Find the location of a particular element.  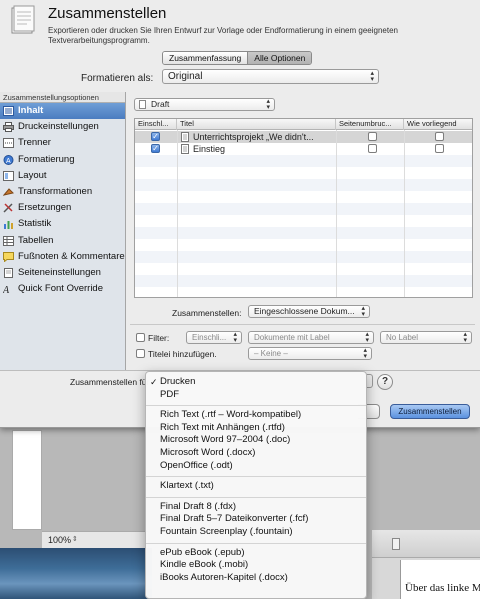

menu-item-fcf: Final Draft 5–7 Dateikonverter (.fcf) is located at coordinates (256, 519).